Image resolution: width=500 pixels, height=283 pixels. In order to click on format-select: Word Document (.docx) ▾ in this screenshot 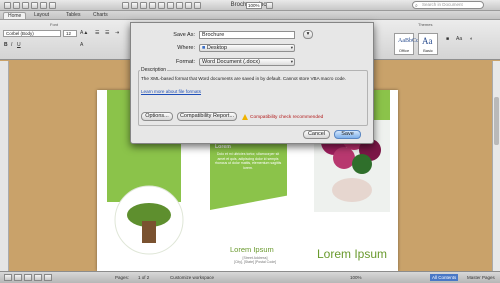, I will do `click(247, 62)`.